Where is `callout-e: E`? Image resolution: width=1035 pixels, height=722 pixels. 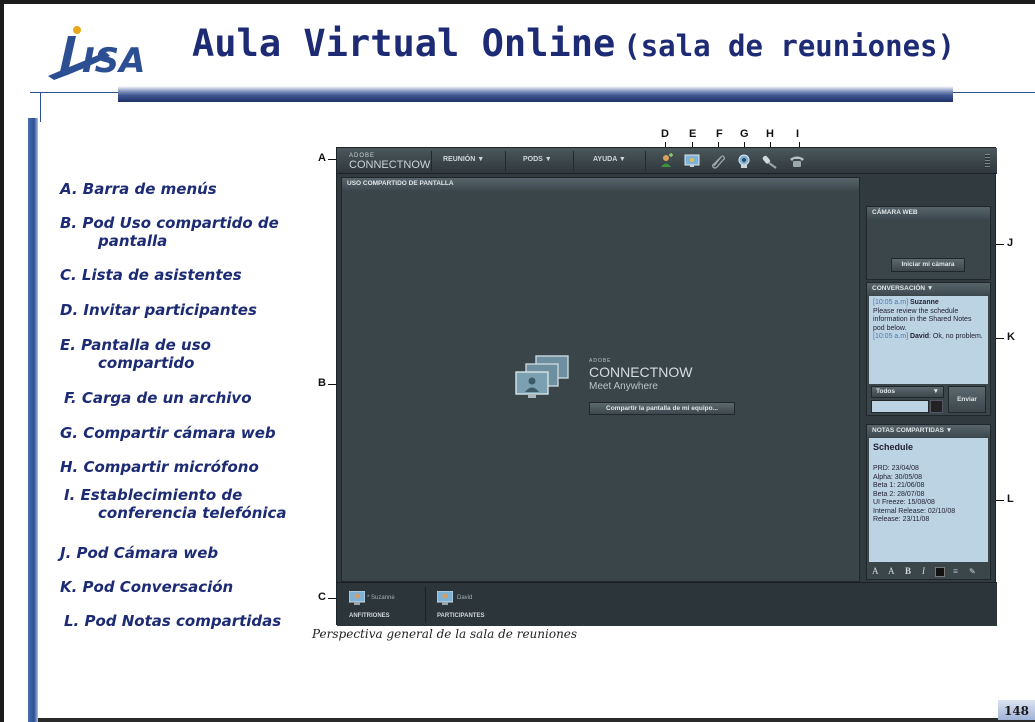
callout-e: E is located at coordinates (693, 134).